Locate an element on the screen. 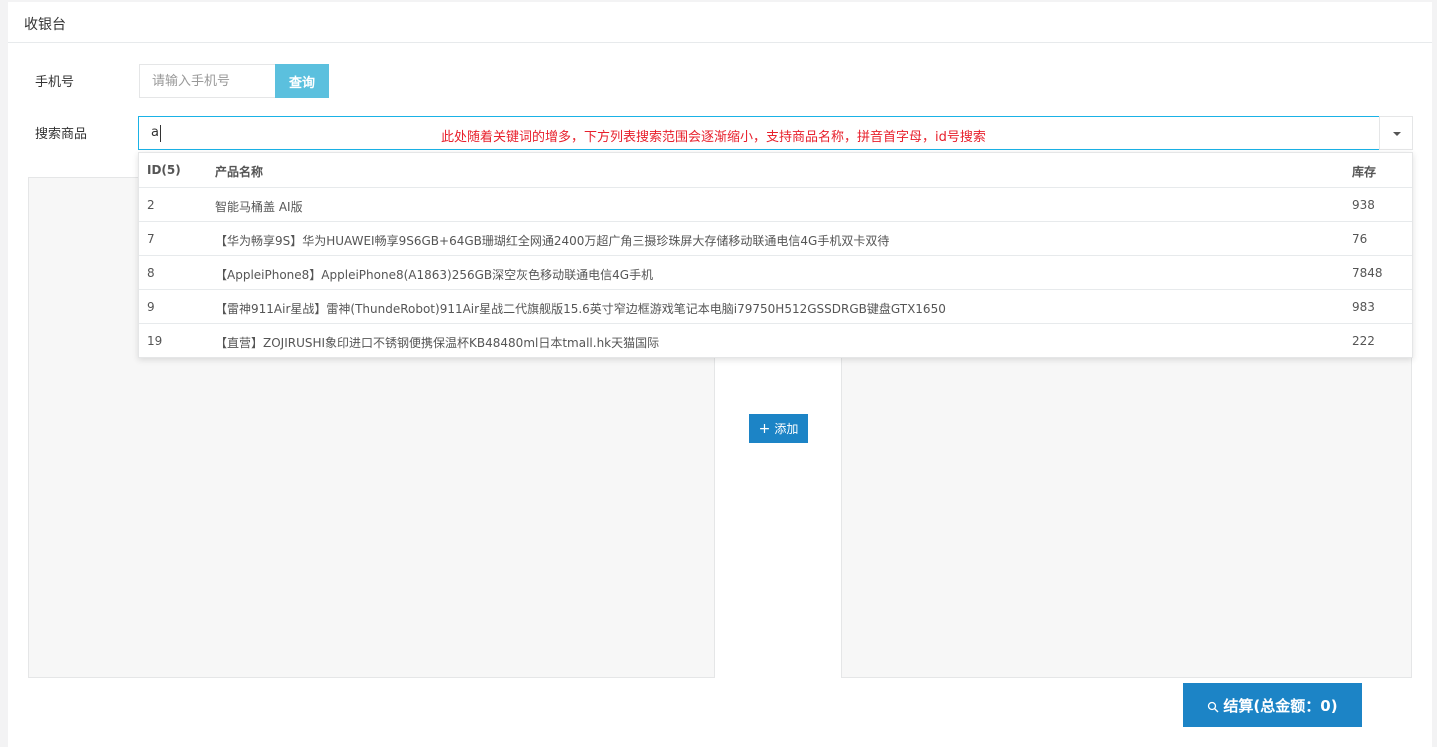 Image resolution: width=1437 pixels, height=747 pixels. row-name: 智能马桶盖 AI版 is located at coordinates (259, 207).